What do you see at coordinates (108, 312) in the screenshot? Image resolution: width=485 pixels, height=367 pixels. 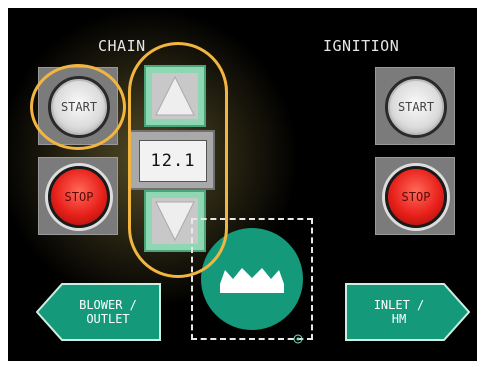 I see `blower-outlet-label: BLOWER / OUTLET` at bounding box center [108, 312].